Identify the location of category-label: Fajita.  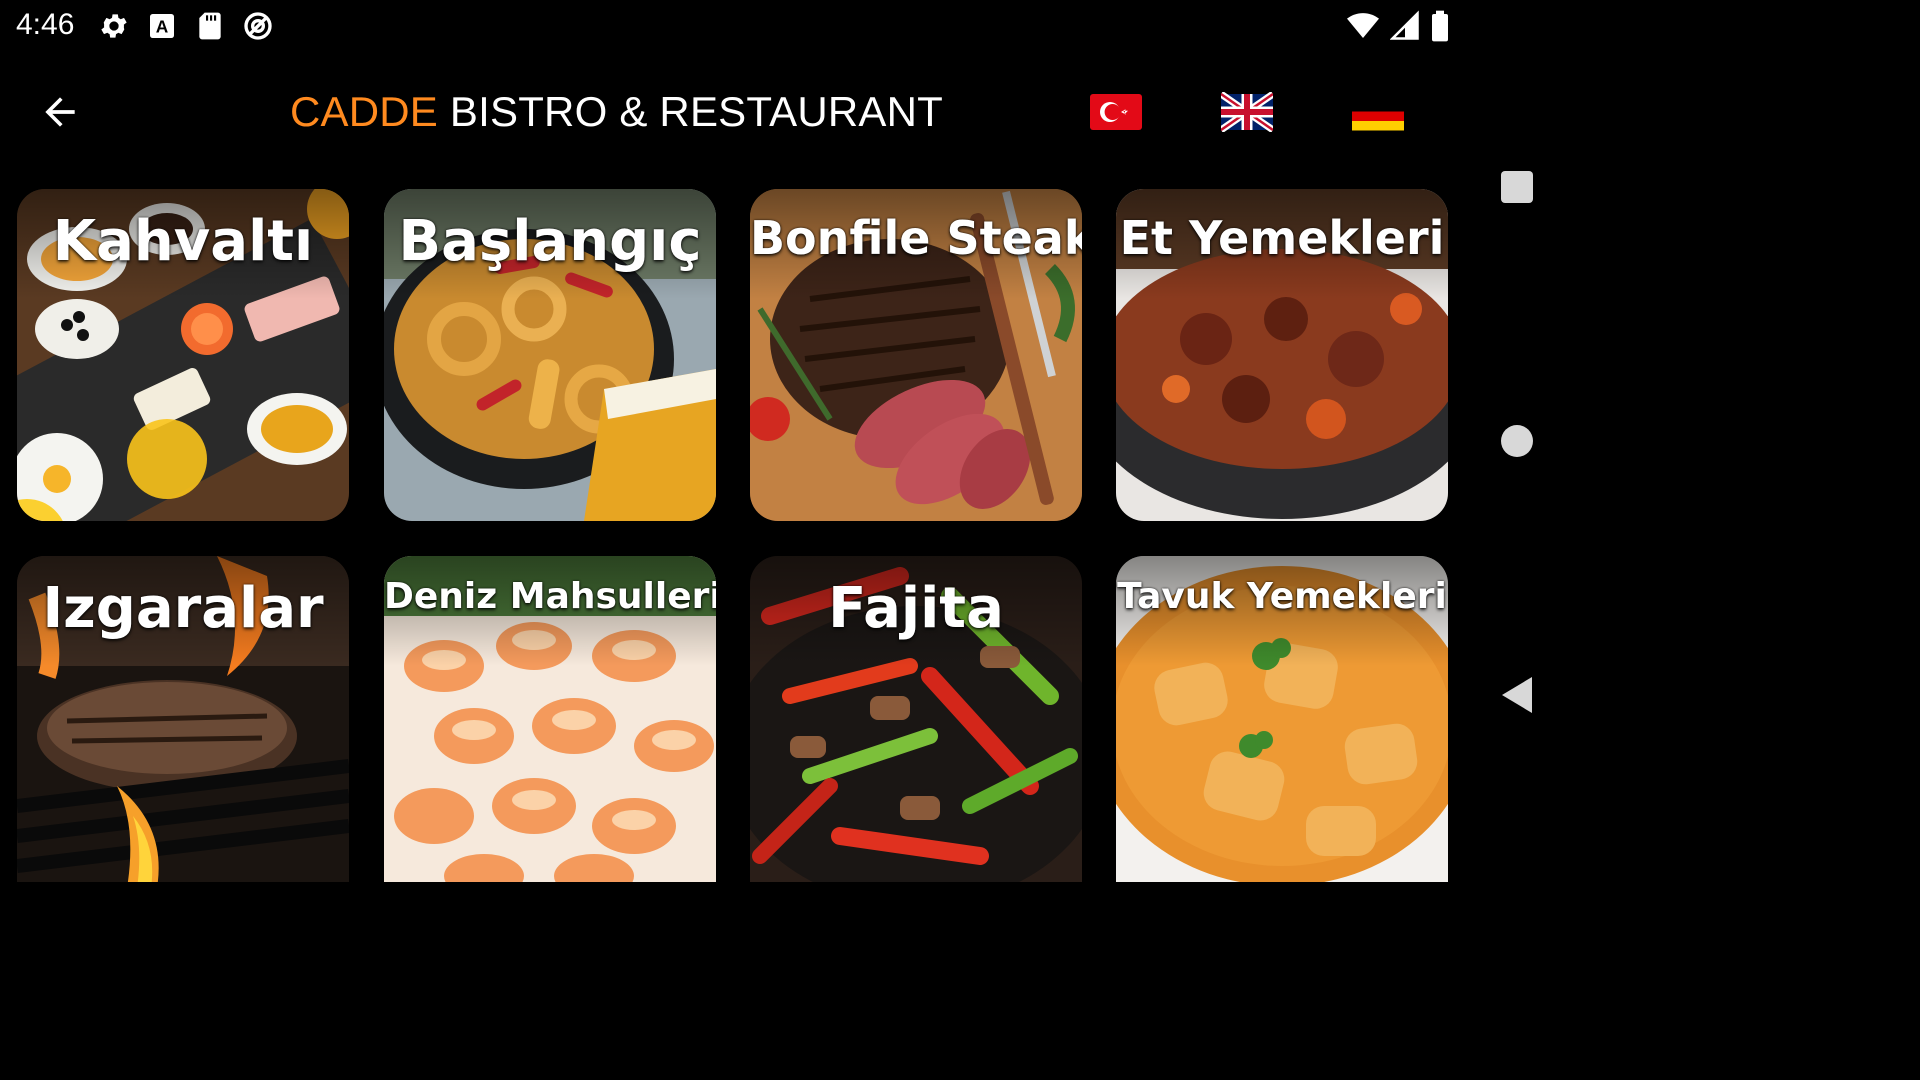
(916, 608).